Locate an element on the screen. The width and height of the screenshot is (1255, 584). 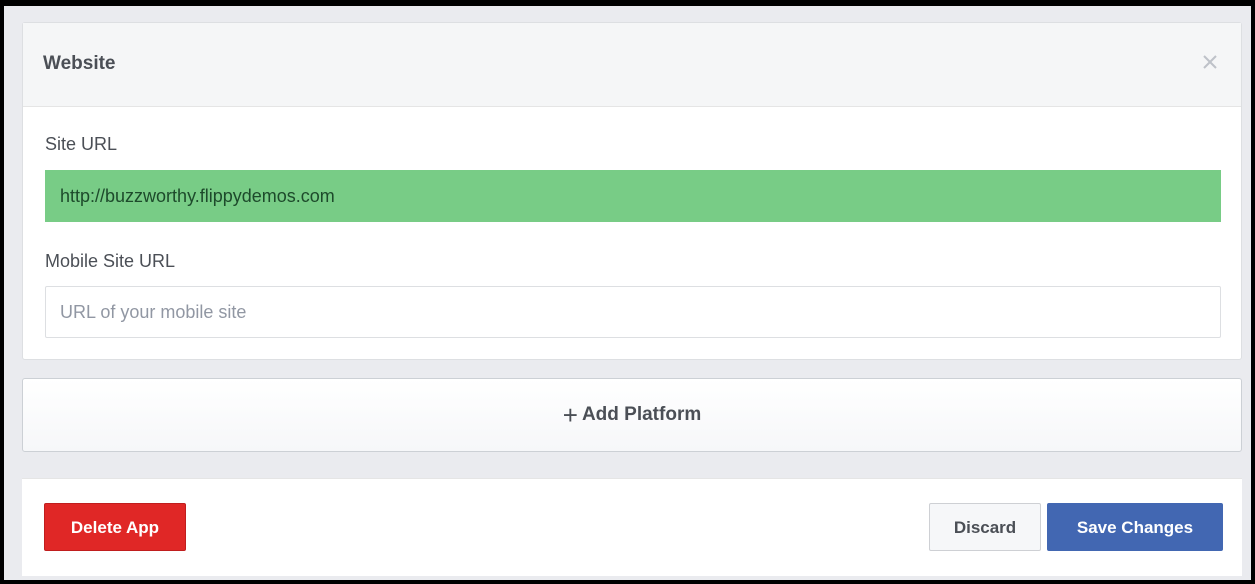
site-url-input is located at coordinates (633, 196).